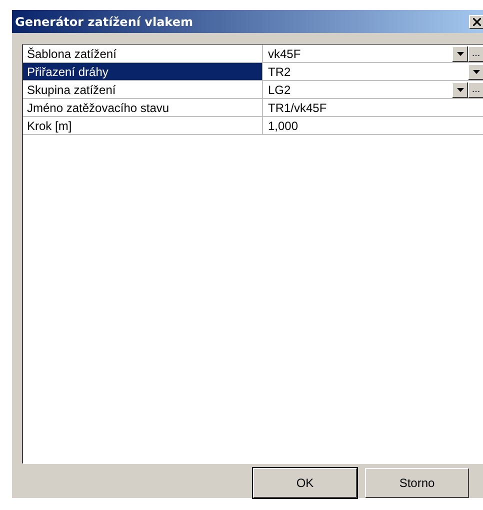 Image resolution: width=483 pixels, height=510 pixels. Describe the element at coordinates (143, 53) in the screenshot. I see `property-label: Šablona zatížení` at that location.